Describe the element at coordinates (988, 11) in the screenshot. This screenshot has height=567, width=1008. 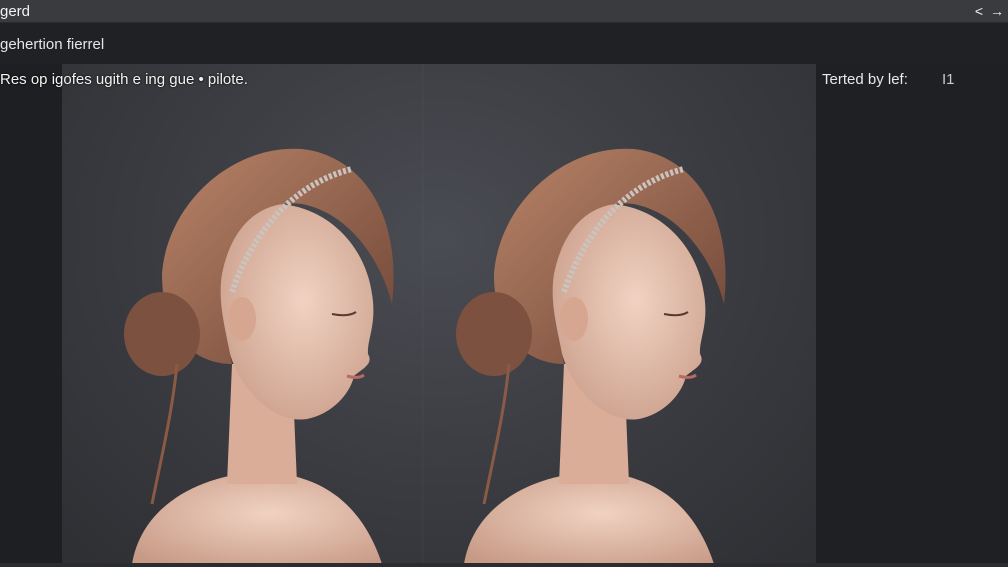
I see `nav-controls: < →` at that location.